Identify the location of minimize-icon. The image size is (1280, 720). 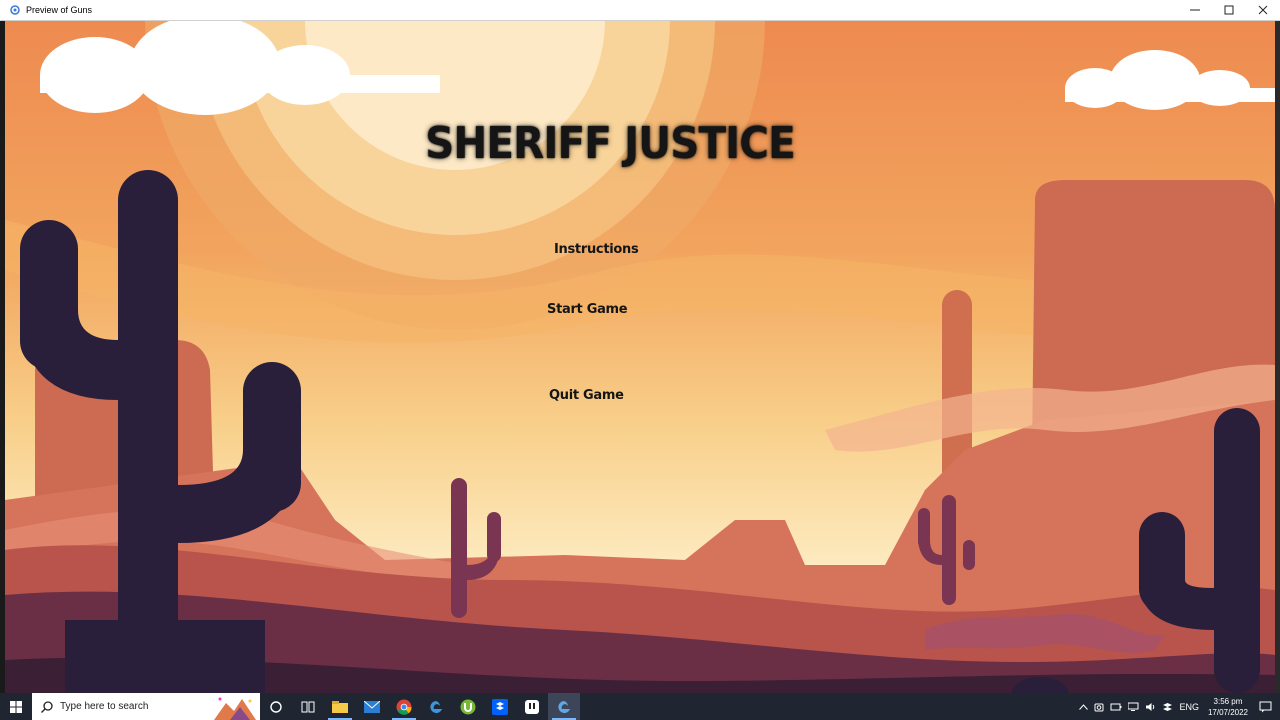
(1195, 10).